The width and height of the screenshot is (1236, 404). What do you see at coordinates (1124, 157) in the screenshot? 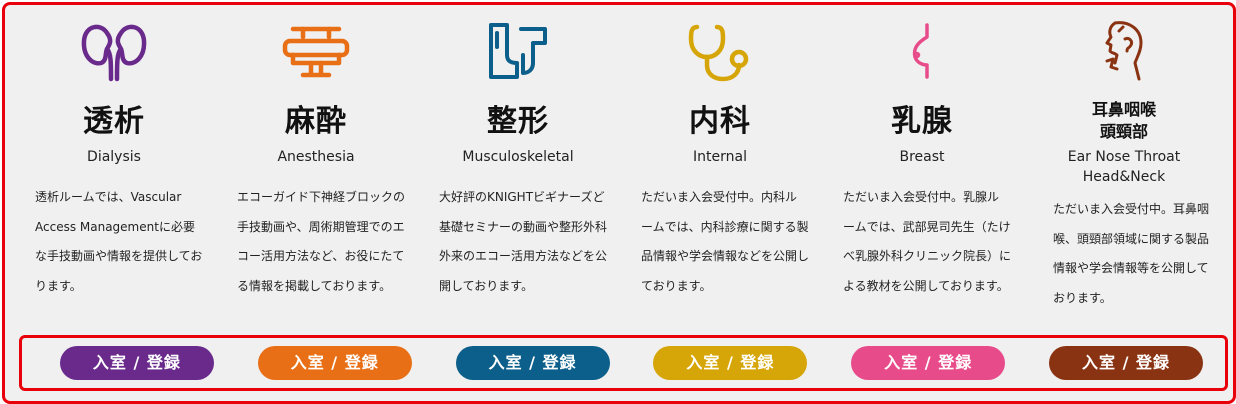
I see `department-subtitle-line1: Ear Nose Throat` at bounding box center [1124, 157].